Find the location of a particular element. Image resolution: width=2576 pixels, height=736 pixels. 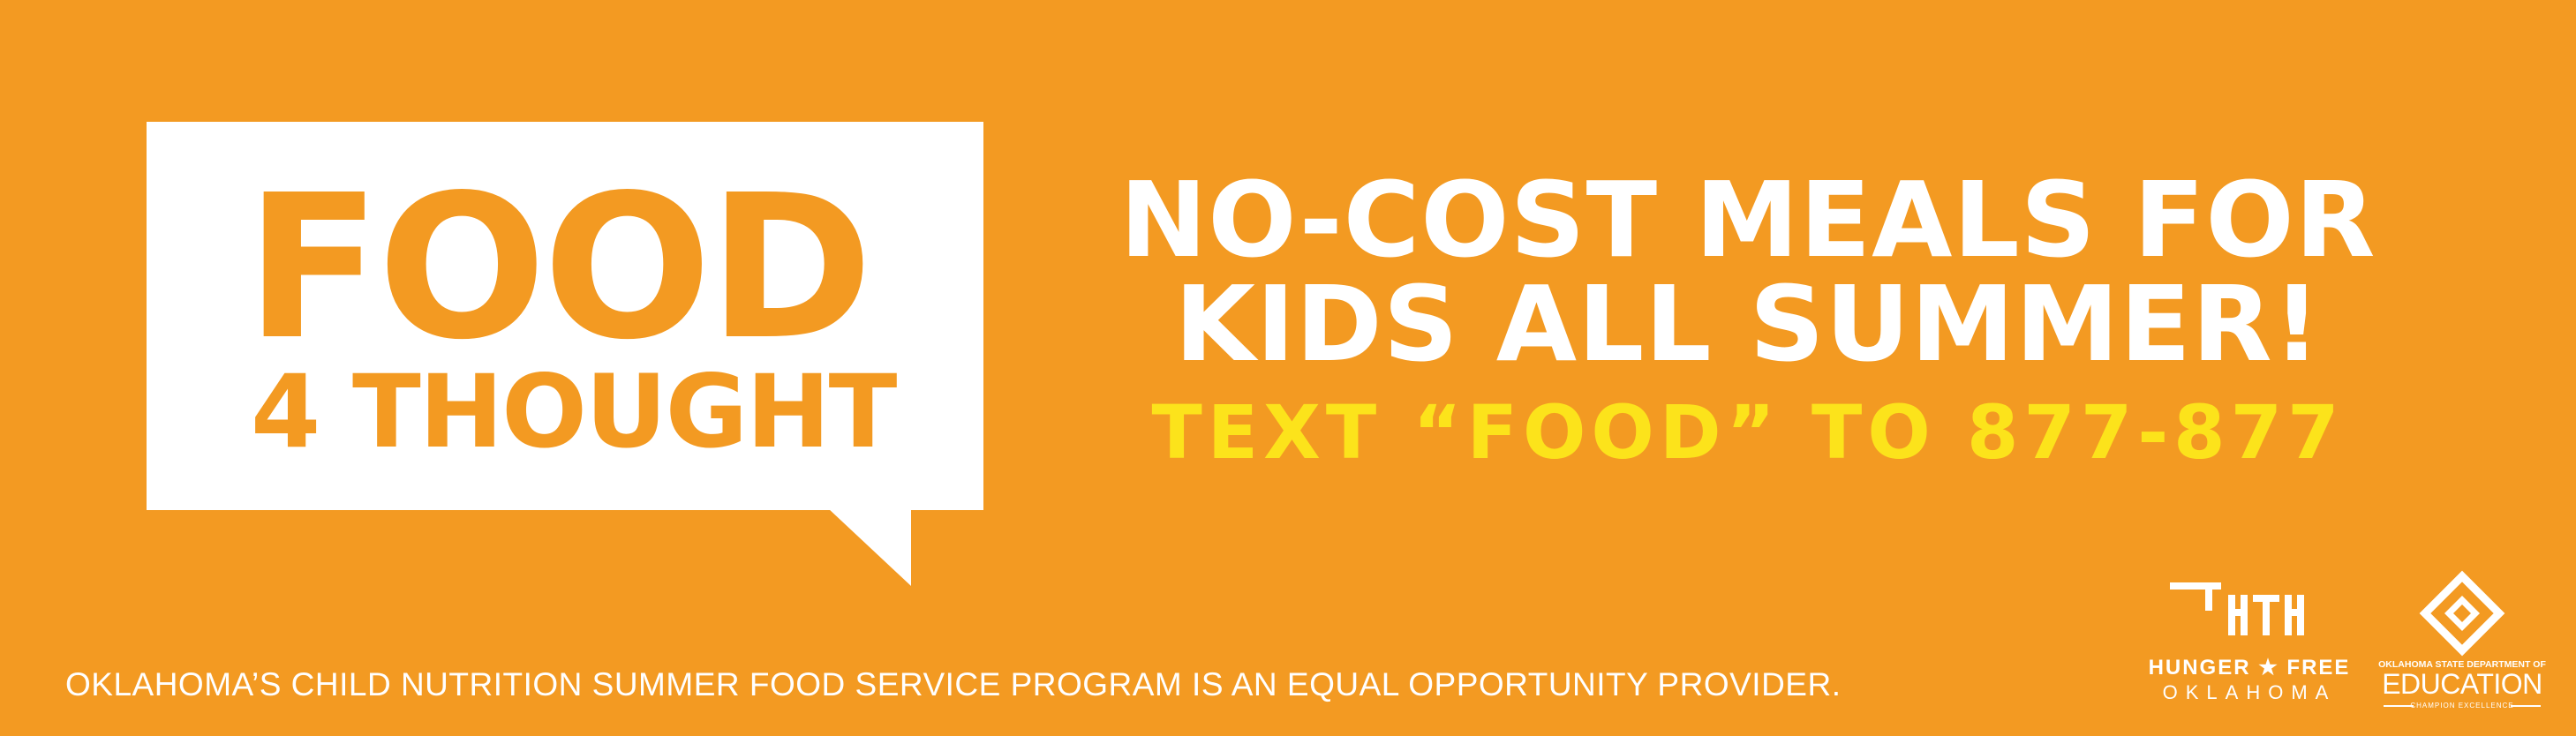

headline-line-2: KIDS ALL SUMMER! is located at coordinates (1748, 324).